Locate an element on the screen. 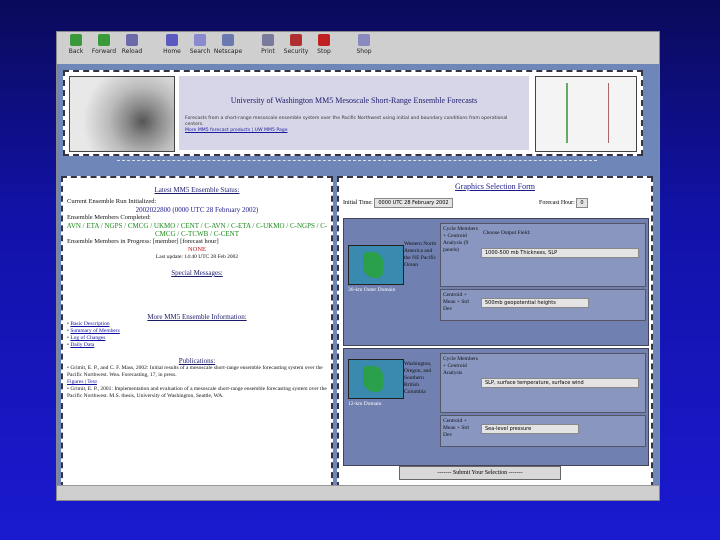 The image size is (720, 540). stop-button: Stop is located at coordinates (324, 48).